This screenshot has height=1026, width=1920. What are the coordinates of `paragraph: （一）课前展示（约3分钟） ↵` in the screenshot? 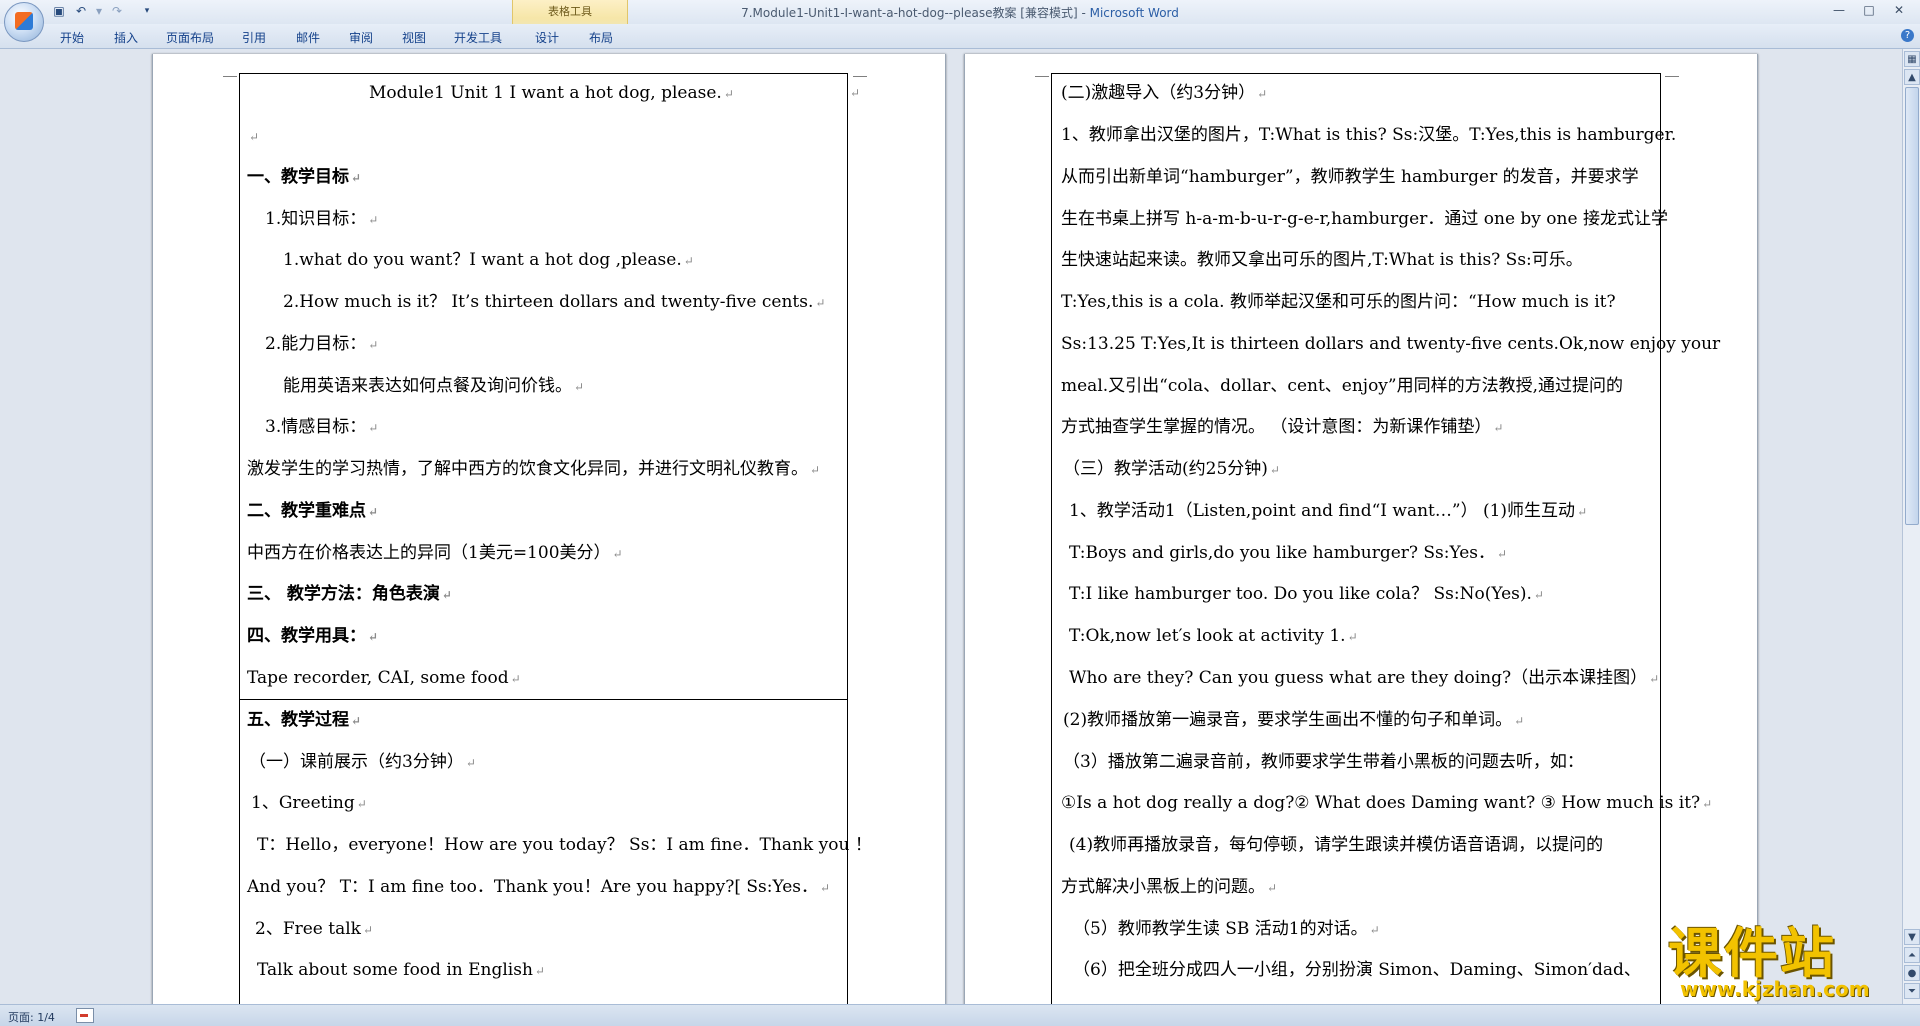 It's located at (362, 762).